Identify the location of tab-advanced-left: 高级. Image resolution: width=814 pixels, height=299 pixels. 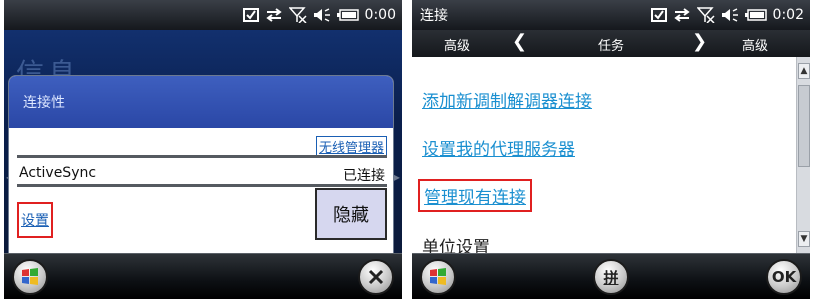
(457, 44).